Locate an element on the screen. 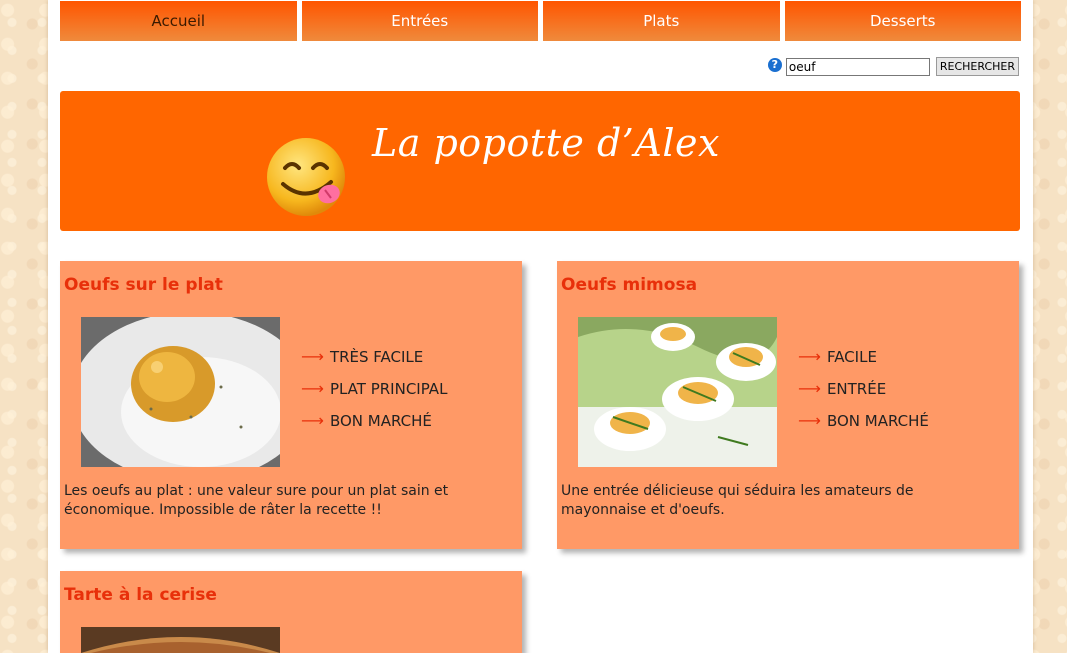  search-button: RECHERCHER is located at coordinates (977, 66).